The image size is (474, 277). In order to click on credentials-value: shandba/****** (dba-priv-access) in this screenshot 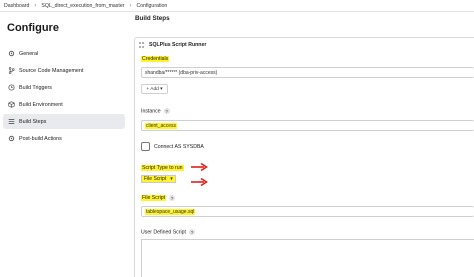, I will do `click(181, 72)`.